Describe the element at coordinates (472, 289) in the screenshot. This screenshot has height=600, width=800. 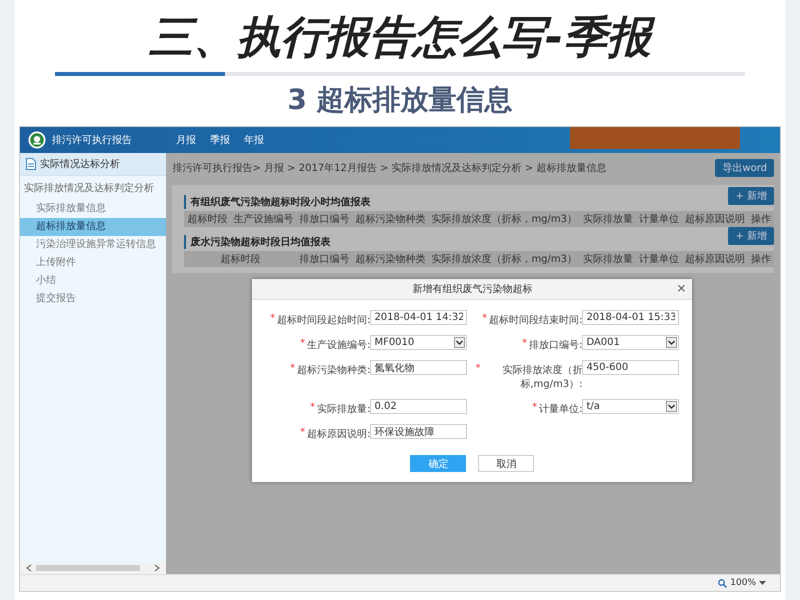
I see `dialog-title: 新增有组织废气污染物超标` at that location.